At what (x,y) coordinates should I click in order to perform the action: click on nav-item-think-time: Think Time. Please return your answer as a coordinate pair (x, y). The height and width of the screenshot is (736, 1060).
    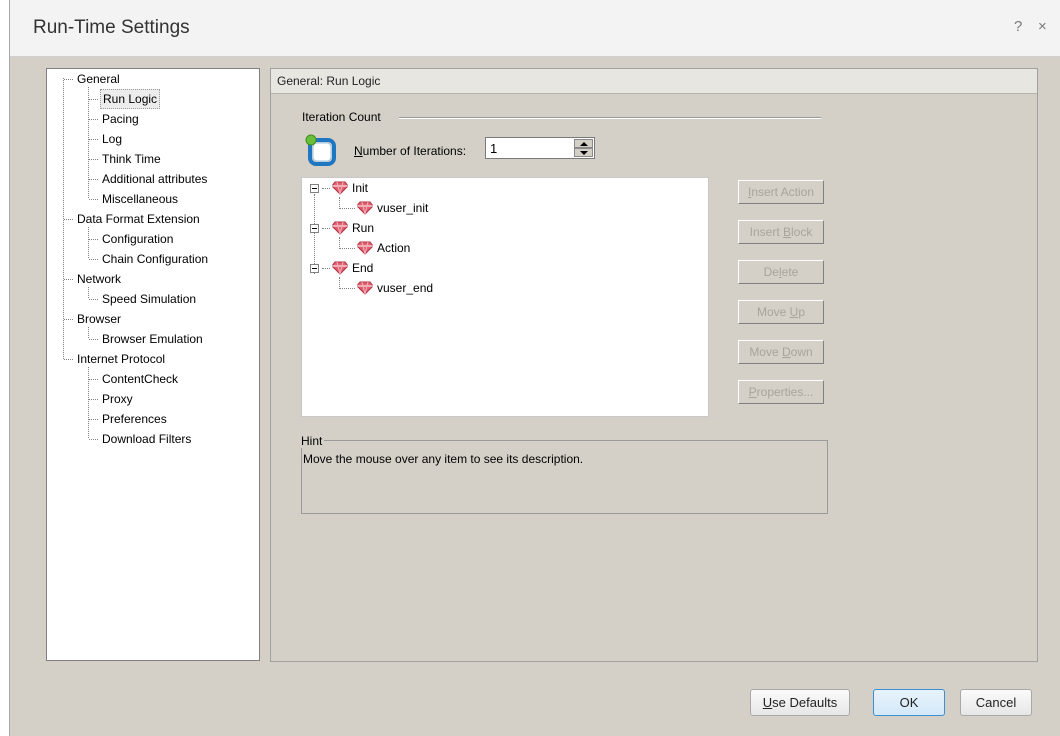
    Looking at the image, I should click on (126, 159).